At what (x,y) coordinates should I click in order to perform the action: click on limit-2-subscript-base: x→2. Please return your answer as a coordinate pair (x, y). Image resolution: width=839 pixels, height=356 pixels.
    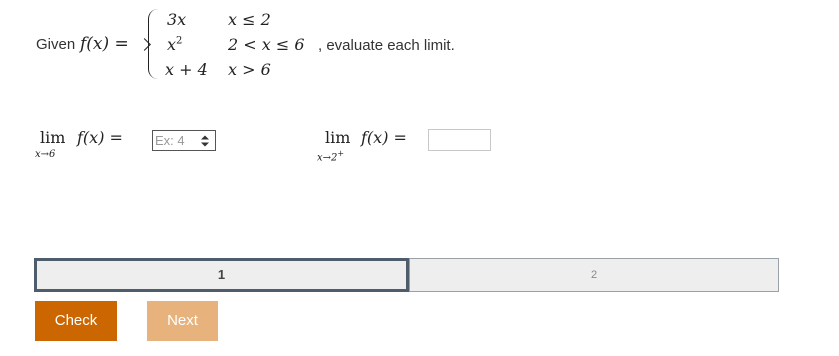
    Looking at the image, I should click on (327, 158).